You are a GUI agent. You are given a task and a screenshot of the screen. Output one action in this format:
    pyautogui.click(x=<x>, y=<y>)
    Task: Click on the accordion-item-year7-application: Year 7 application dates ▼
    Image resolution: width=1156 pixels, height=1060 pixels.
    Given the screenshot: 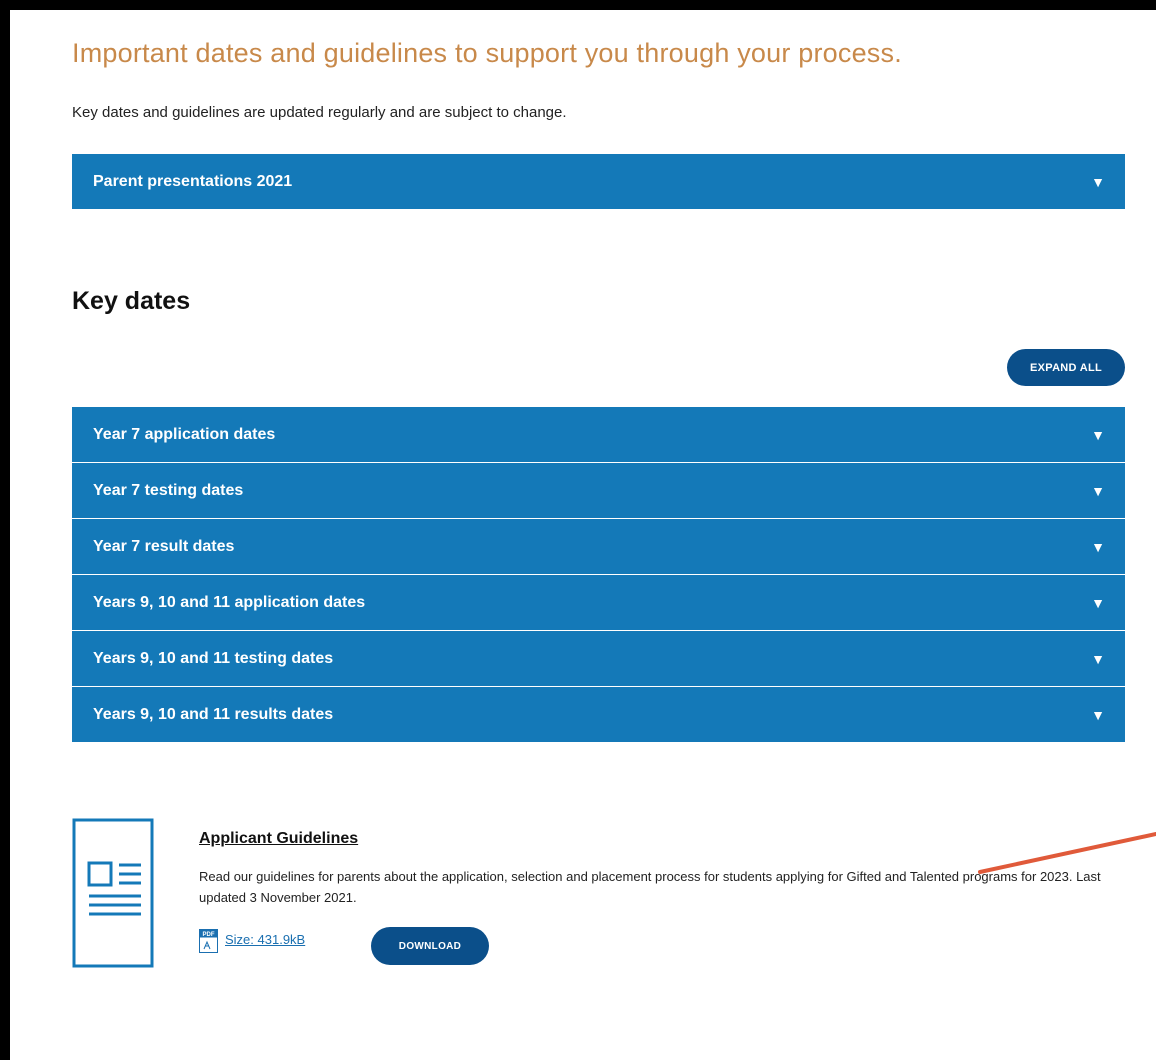 What is the action you would take?
    pyautogui.click(x=598, y=434)
    